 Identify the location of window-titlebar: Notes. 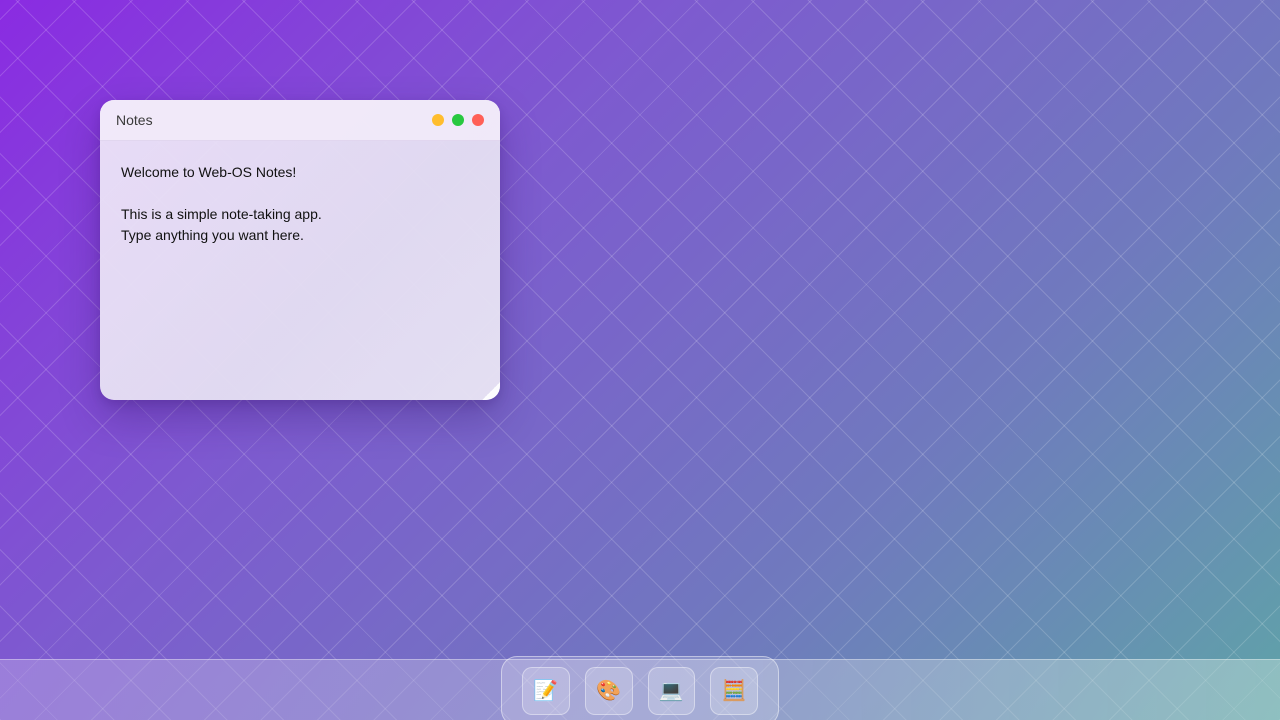
(300, 120).